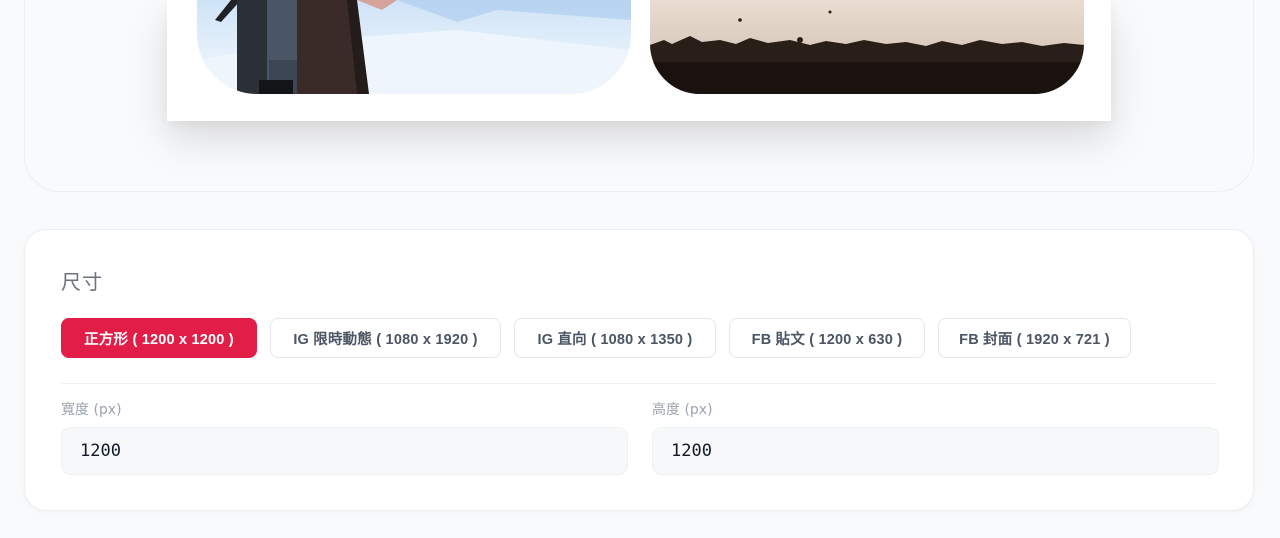 The image size is (1280, 538). Describe the element at coordinates (867, 52) in the screenshot. I see `sunset-landscape-photo` at that location.